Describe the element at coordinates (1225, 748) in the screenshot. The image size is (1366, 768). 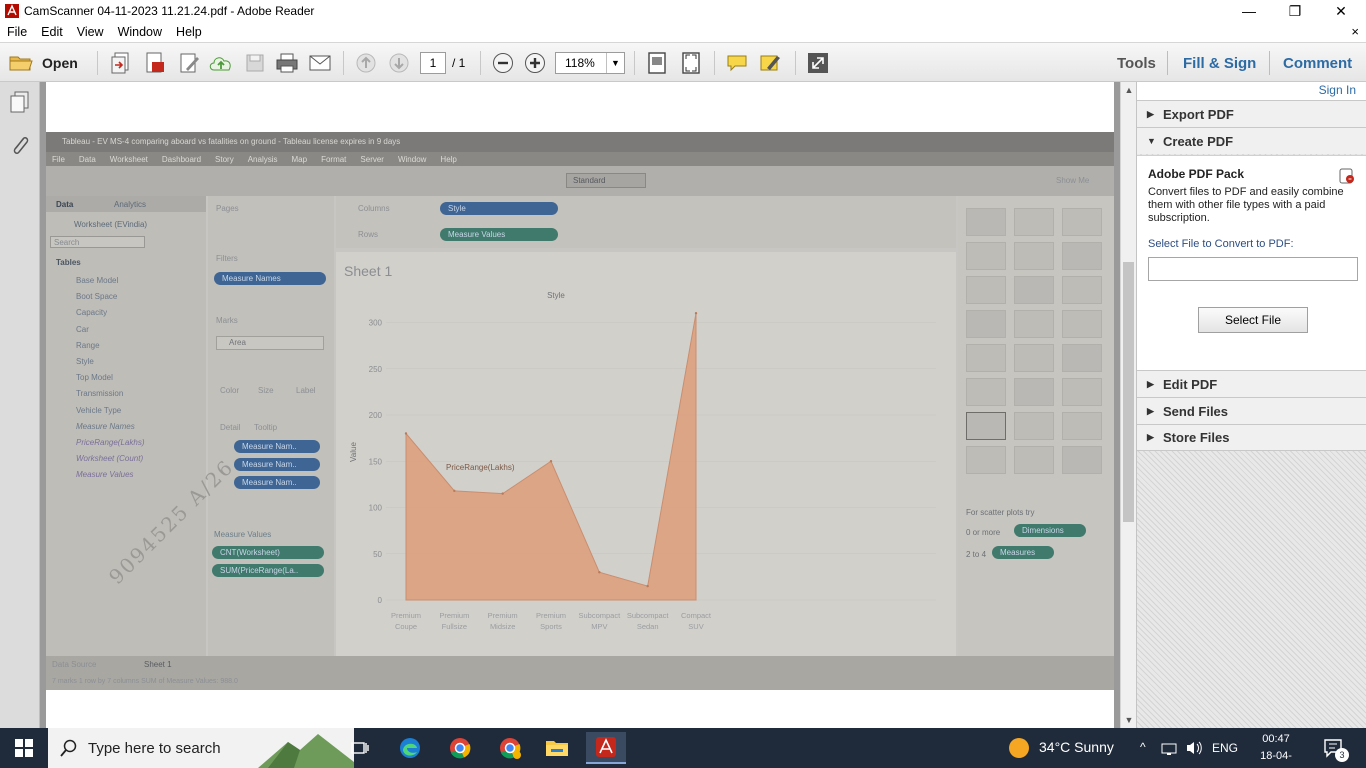
I see `language-indicator: ENG` at that location.